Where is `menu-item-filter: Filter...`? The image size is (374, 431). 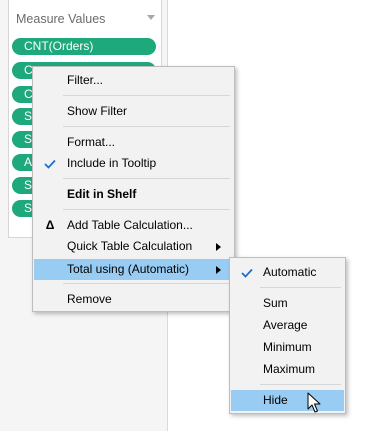
menu-item-filter: Filter... is located at coordinates (133, 80).